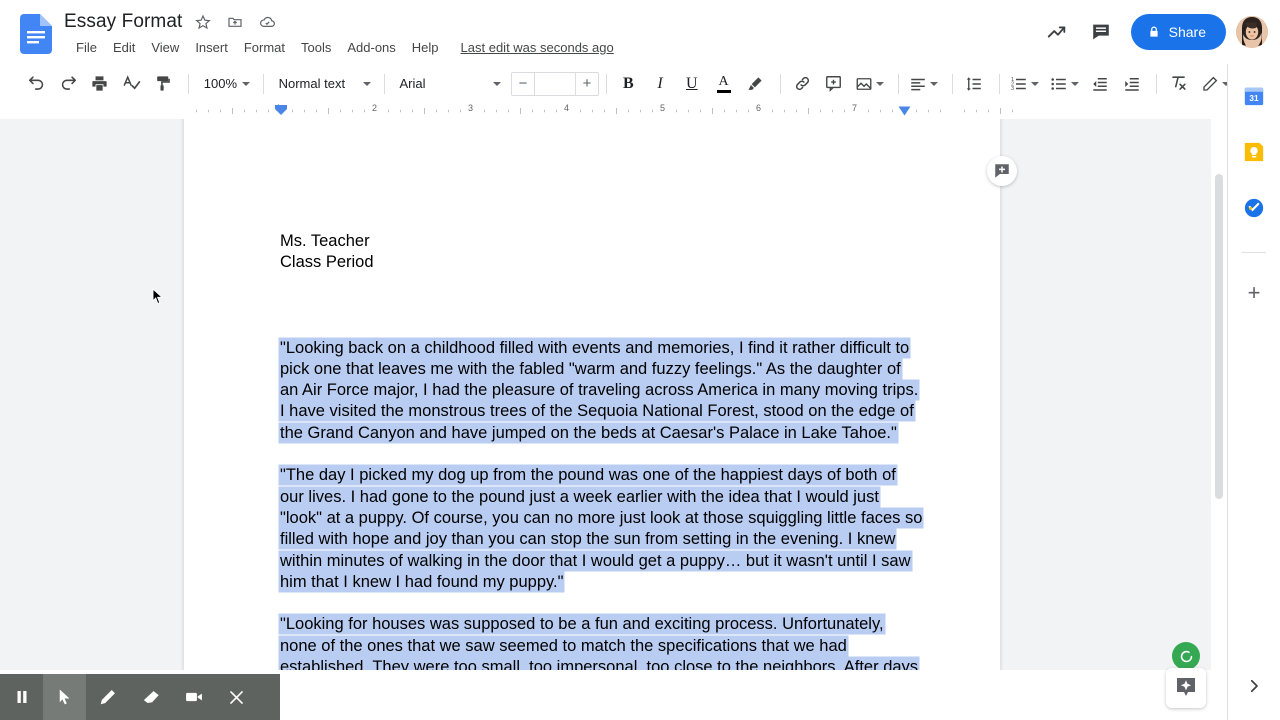  Describe the element at coordinates (1186, 656) in the screenshot. I see `explore-icon` at that location.